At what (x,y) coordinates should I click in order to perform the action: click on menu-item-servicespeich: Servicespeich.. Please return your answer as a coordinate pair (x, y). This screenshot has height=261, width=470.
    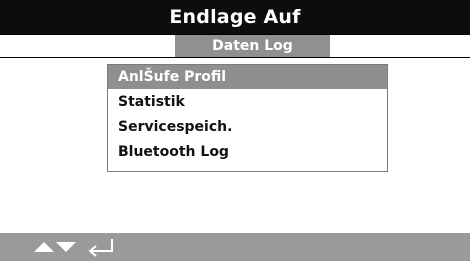
    Looking at the image, I should click on (247, 127).